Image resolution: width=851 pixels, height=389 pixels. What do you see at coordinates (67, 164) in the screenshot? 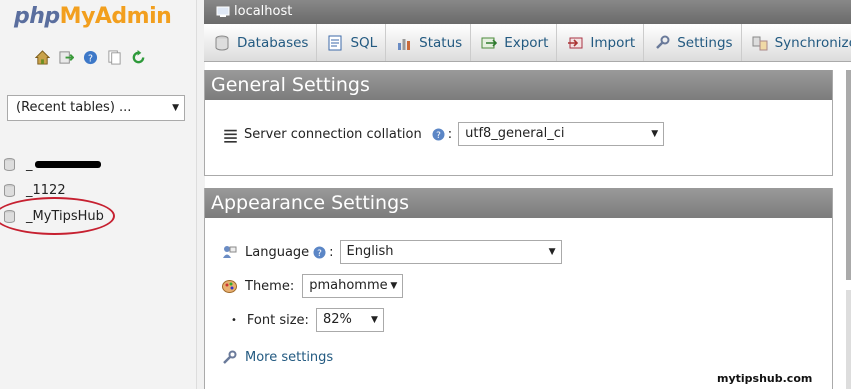
I see `redaction-bar` at bounding box center [67, 164].